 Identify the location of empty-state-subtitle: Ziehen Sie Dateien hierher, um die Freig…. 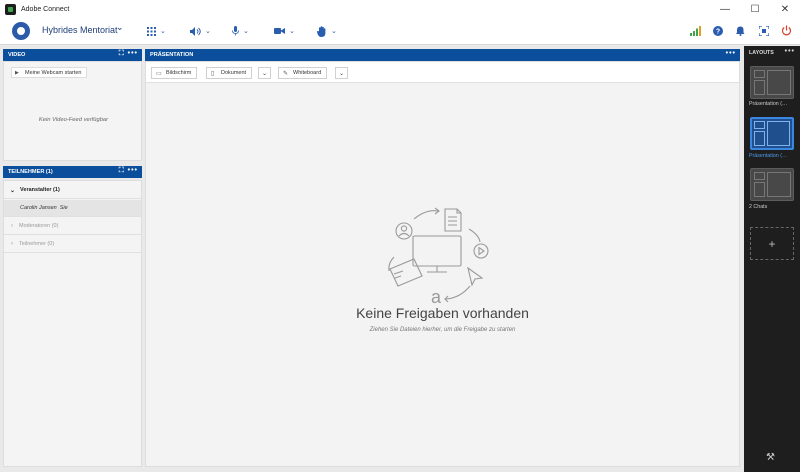
(442, 330).